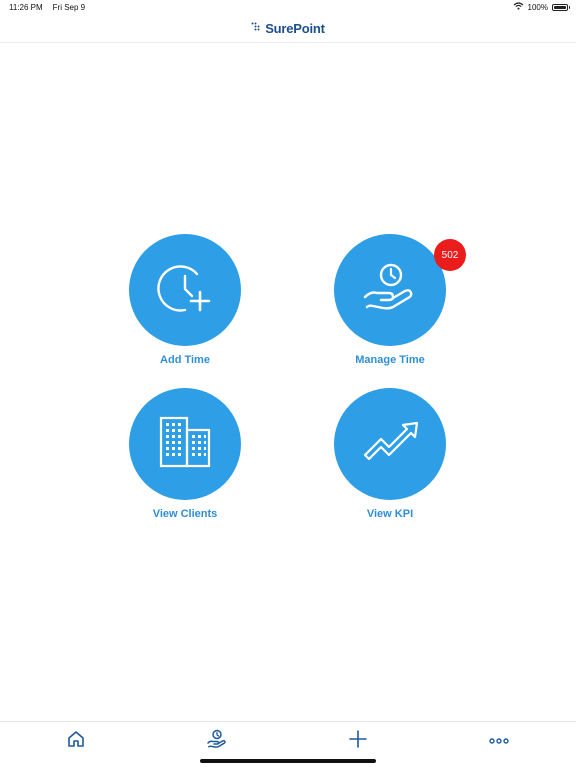  Describe the element at coordinates (537, 7) in the screenshot. I see `battery-percent: 100%` at that location.